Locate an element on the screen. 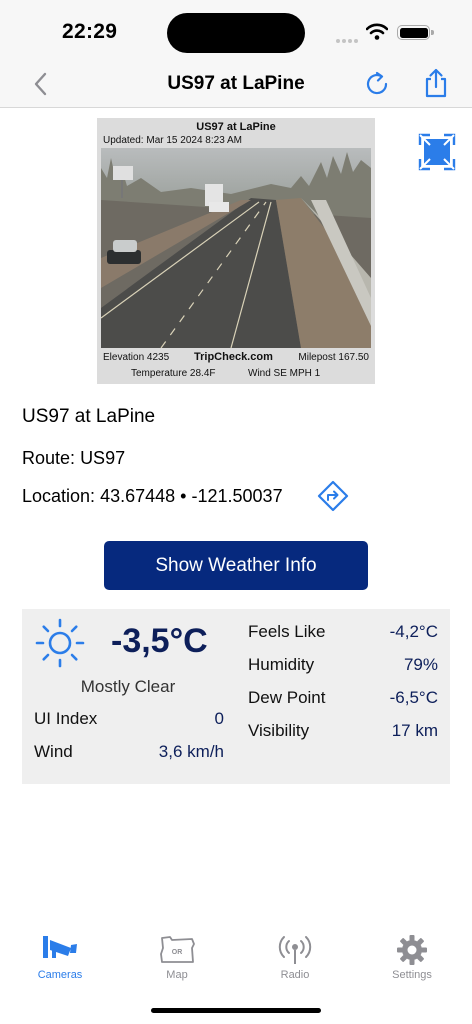  wind-value: 3,6 km/h is located at coordinates (191, 751).